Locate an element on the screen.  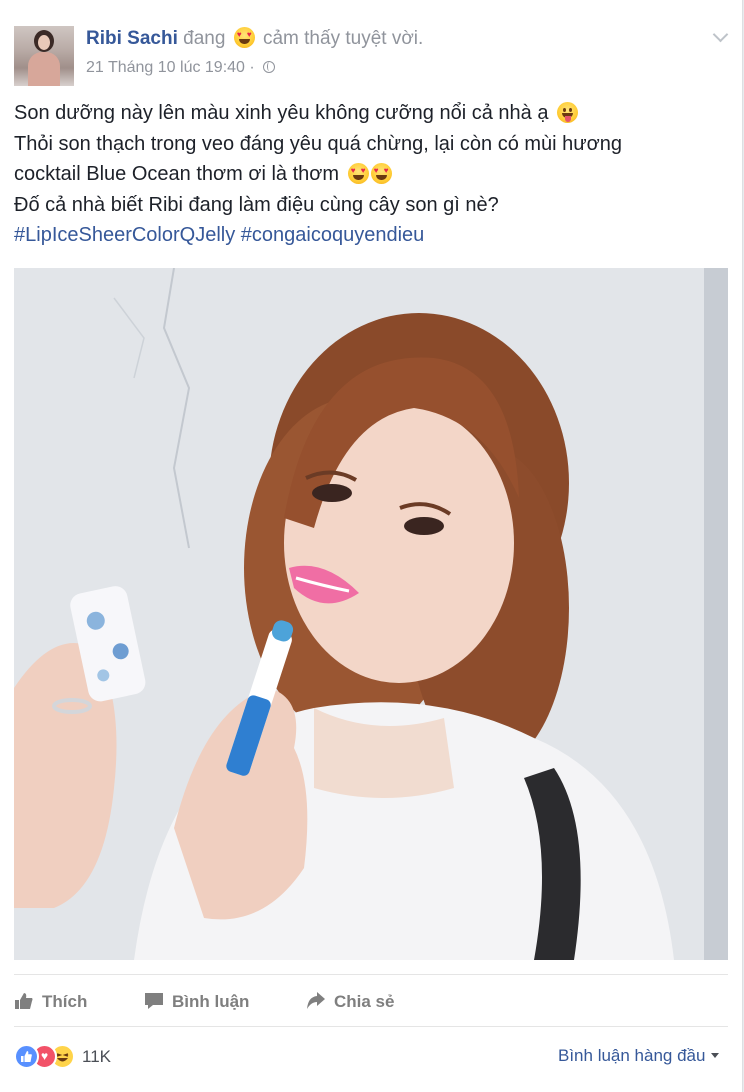
chevron-down-icon is located at coordinates (720, 36).